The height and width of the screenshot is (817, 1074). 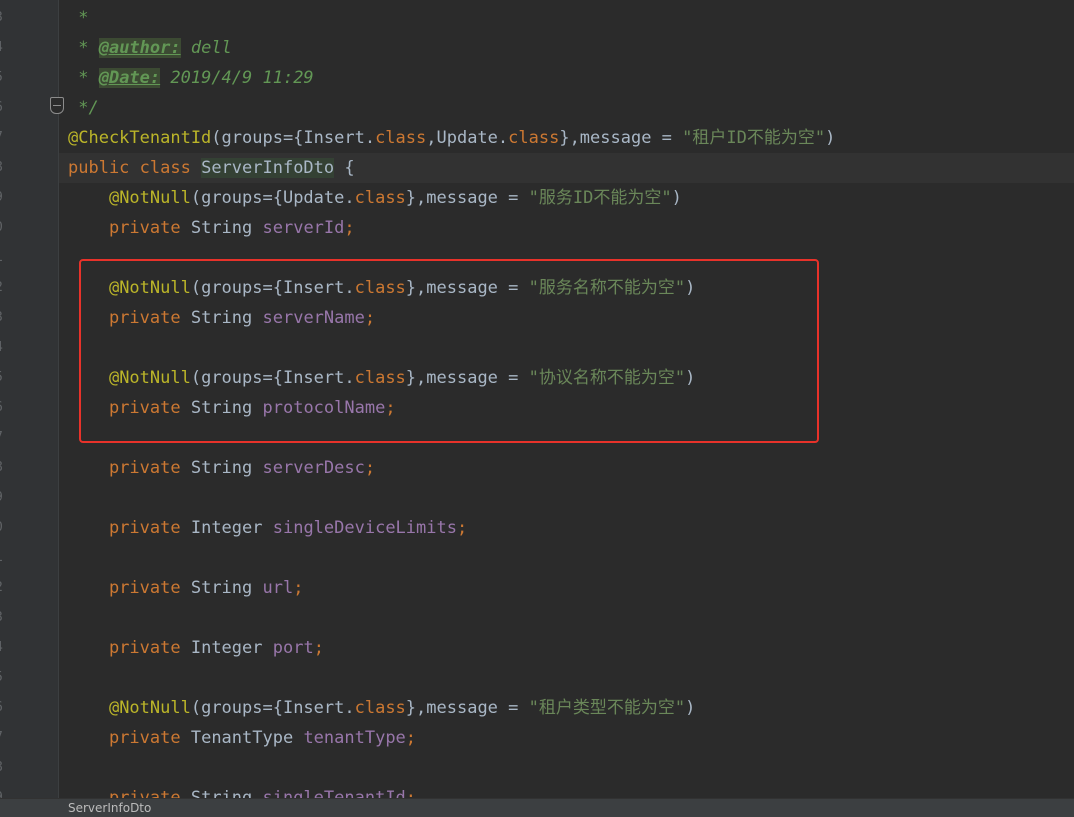 I want to click on field-name: url, so click(x=278, y=588).